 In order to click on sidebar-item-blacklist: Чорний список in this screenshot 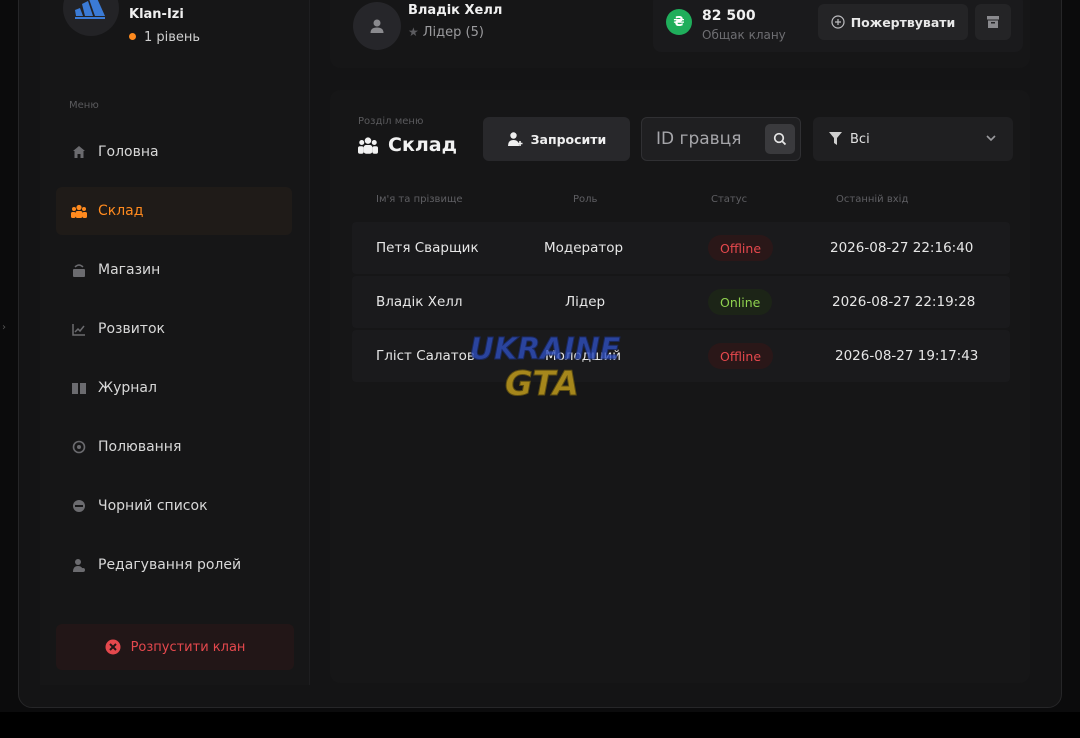, I will do `click(174, 506)`.